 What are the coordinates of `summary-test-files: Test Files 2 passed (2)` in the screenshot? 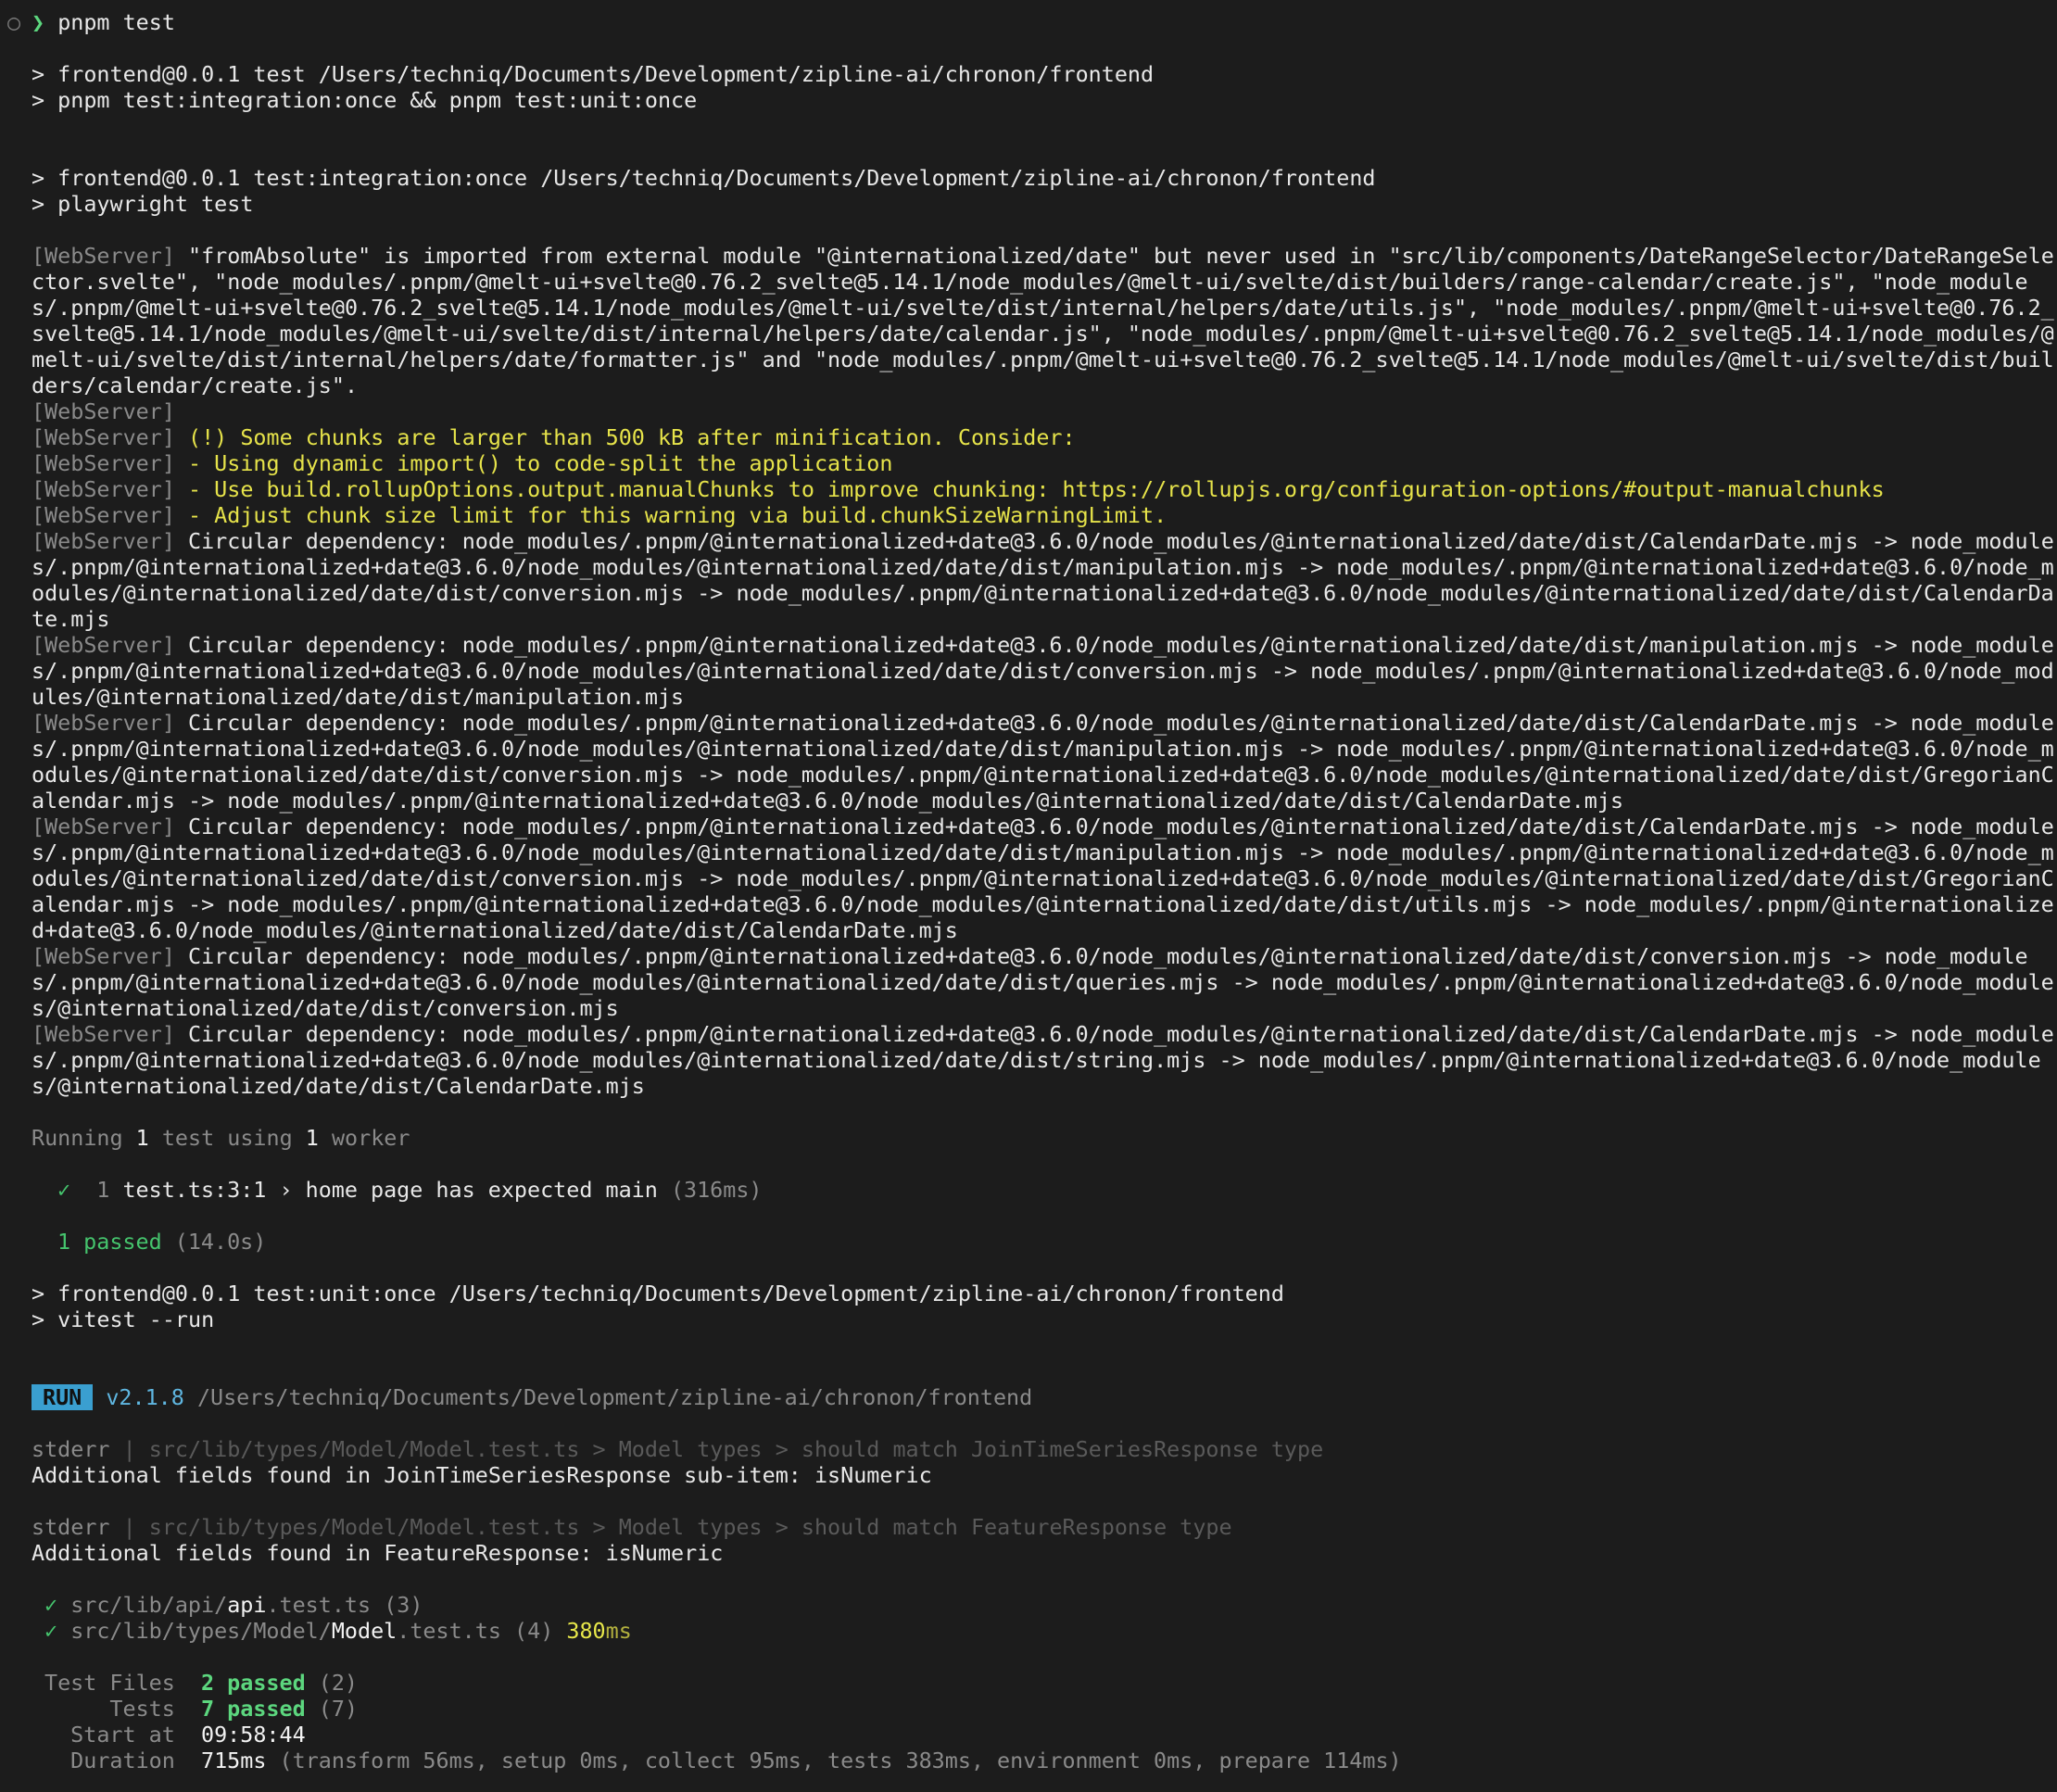 It's located at (201, 1683).